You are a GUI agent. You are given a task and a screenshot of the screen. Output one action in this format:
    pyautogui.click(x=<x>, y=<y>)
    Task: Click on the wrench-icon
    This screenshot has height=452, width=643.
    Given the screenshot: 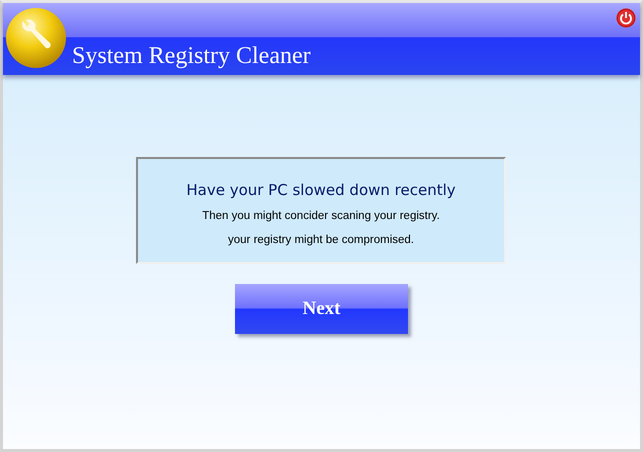 What is the action you would take?
    pyautogui.click(x=36, y=38)
    